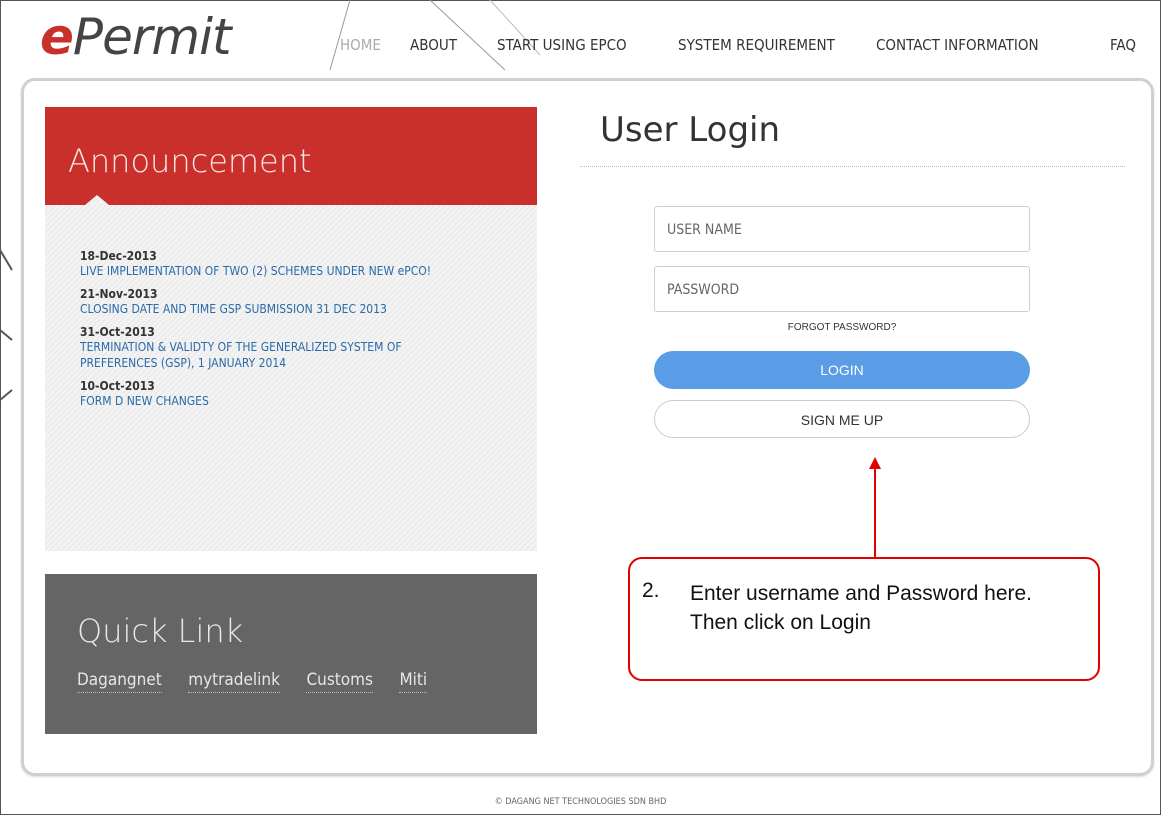  What do you see at coordinates (340, 681) in the screenshot?
I see `quicklink-customs: Customs` at bounding box center [340, 681].